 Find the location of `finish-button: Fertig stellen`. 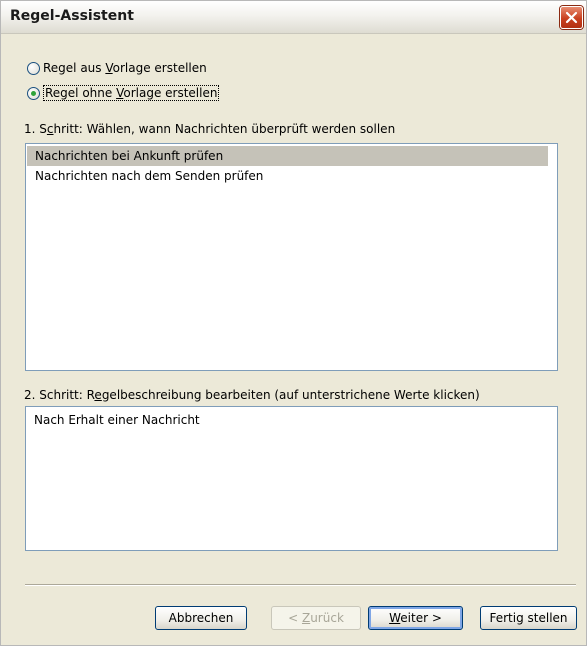

finish-button: Fertig stellen is located at coordinates (528, 618).